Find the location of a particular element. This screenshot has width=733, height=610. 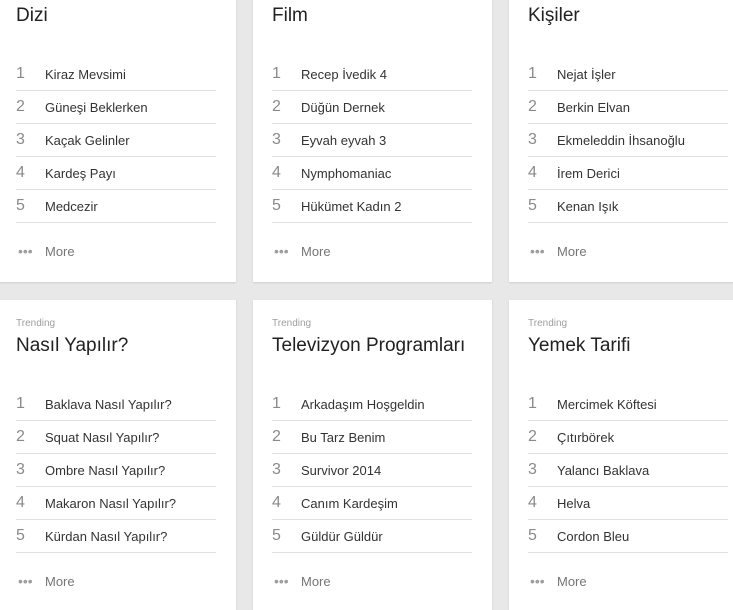

list-item: 1 Recep İvedik 4 is located at coordinates (372, 74).